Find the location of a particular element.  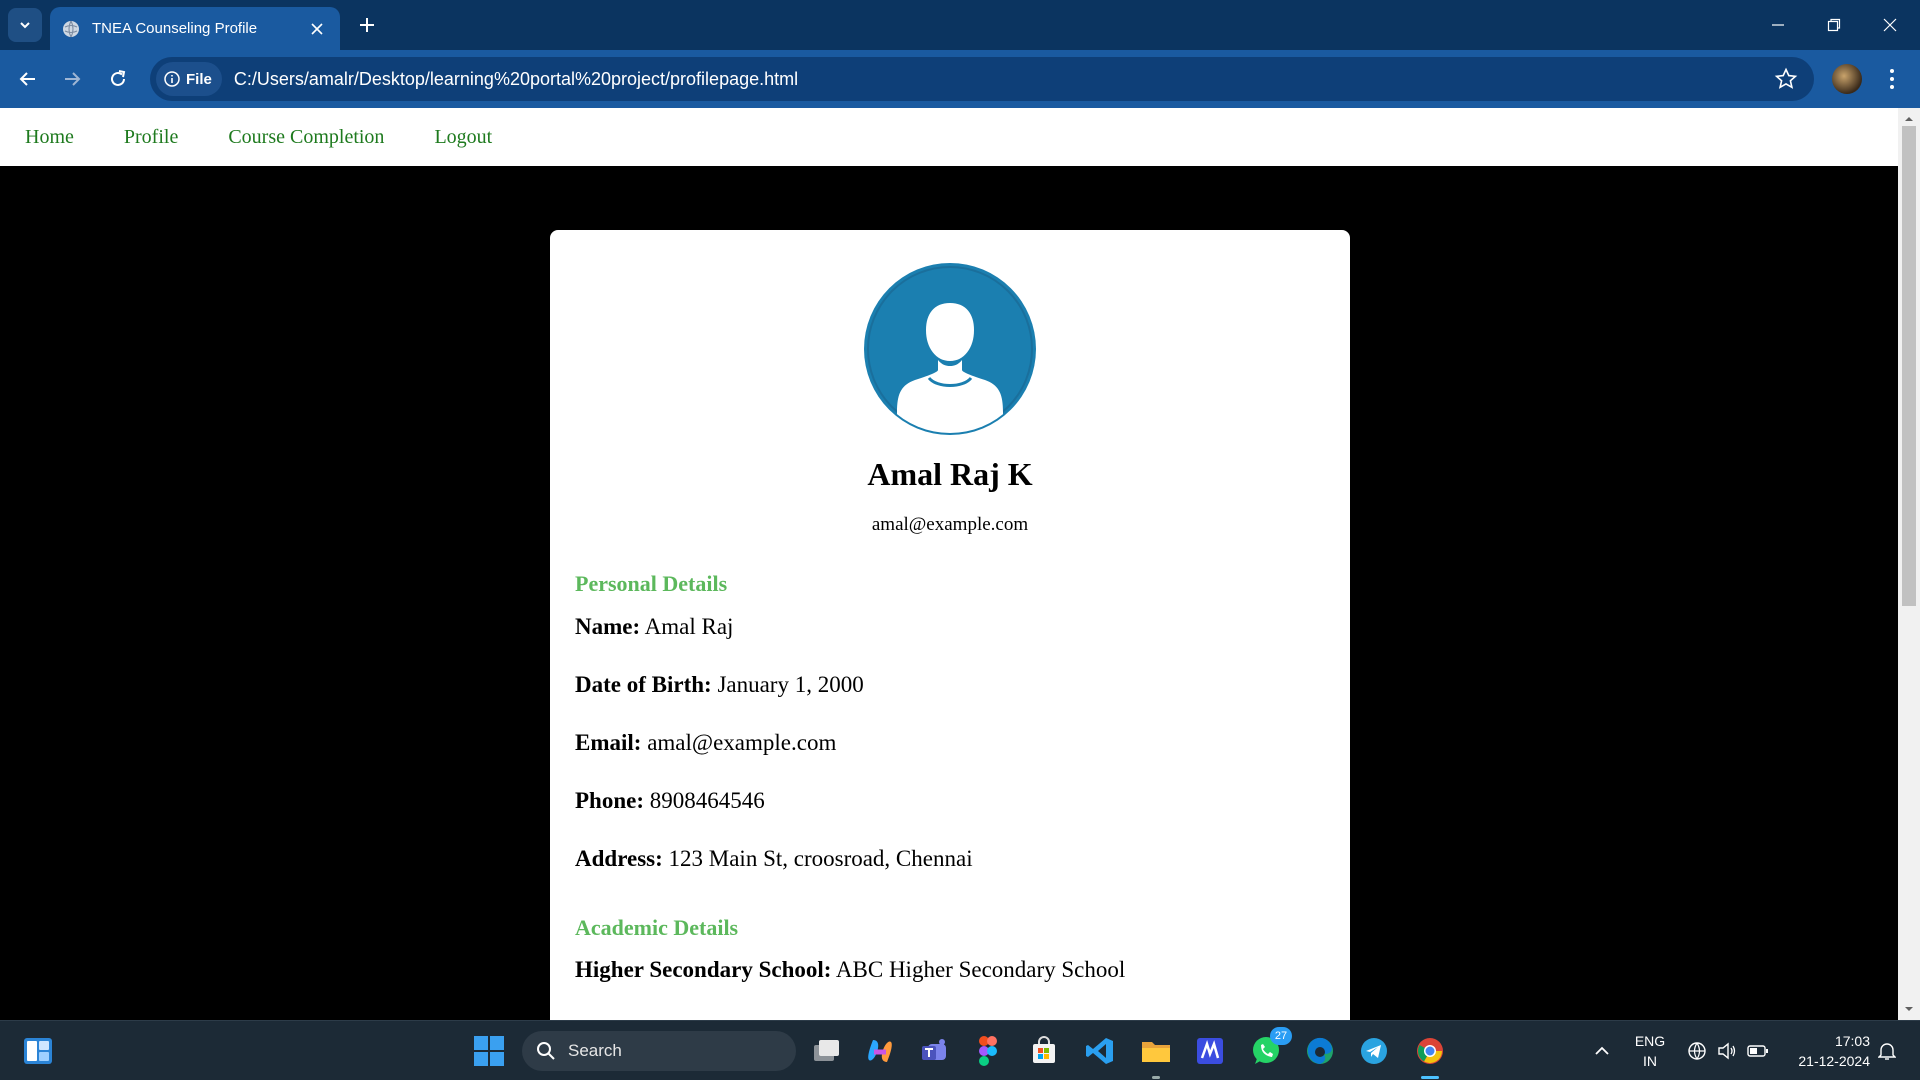

running-indicator is located at coordinates (1156, 1077).